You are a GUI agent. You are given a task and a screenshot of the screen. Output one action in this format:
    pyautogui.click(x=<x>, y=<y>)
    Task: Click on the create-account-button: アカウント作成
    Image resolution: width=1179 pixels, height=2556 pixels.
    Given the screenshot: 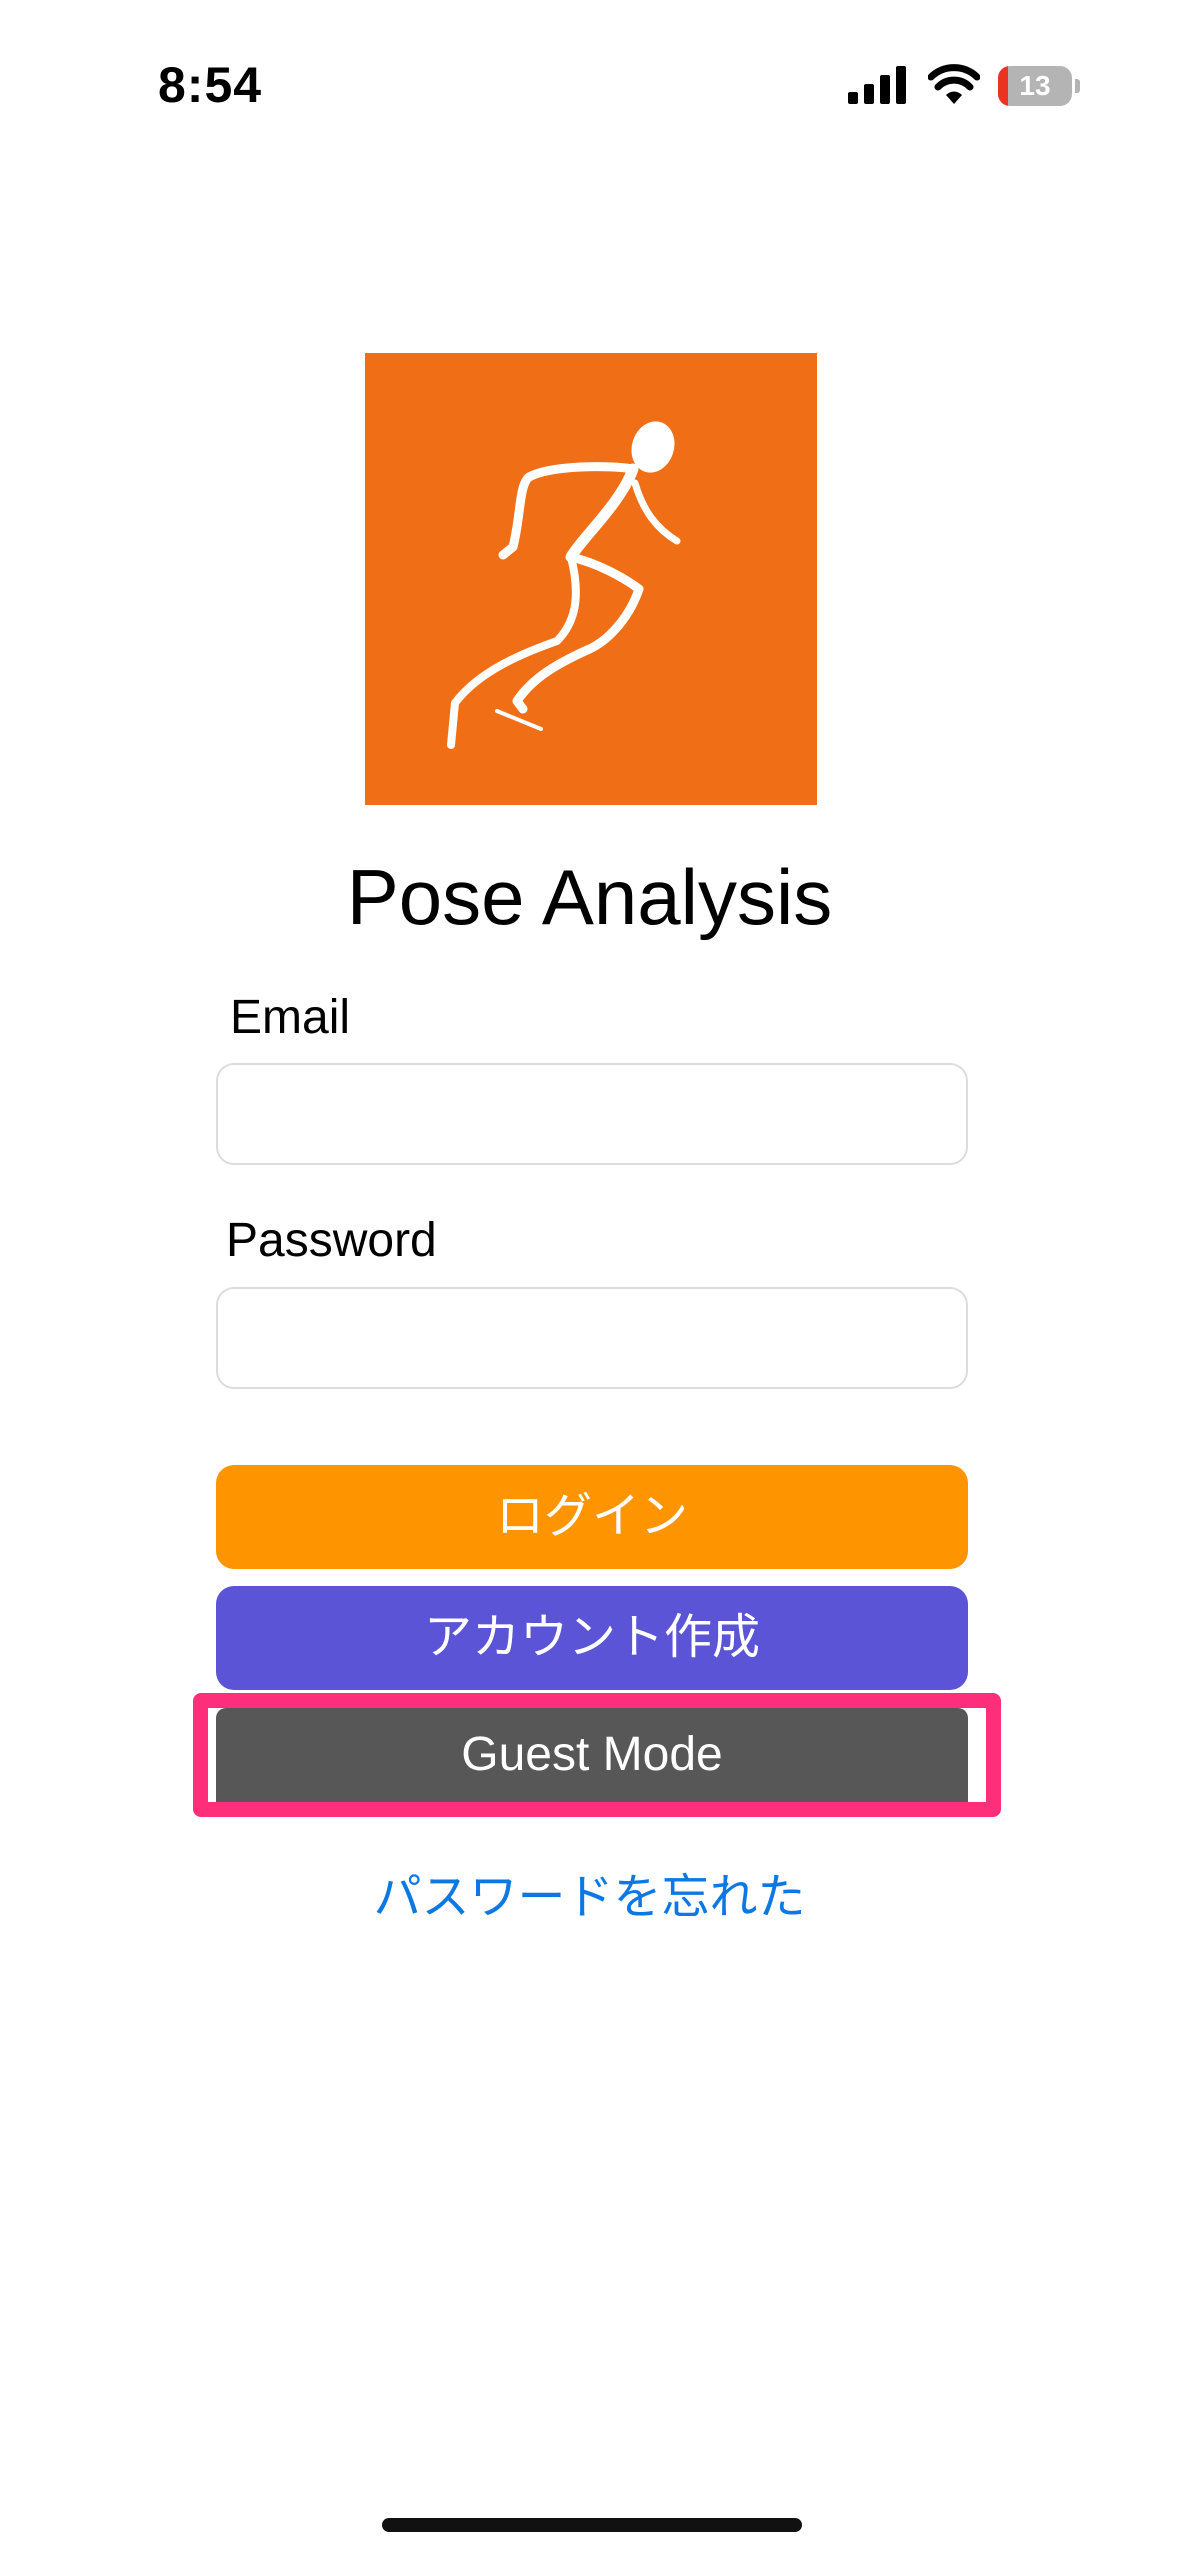 What is the action you would take?
    pyautogui.click(x=592, y=1638)
    